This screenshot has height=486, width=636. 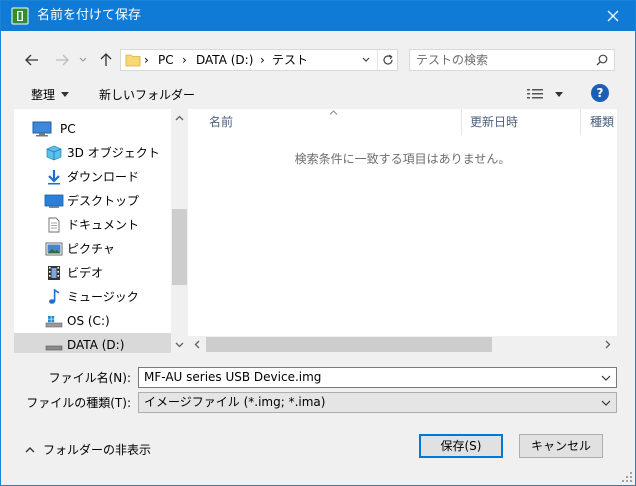 What do you see at coordinates (535, 94) in the screenshot?
I see `details-view-icon` at bounding box center [535, 94].